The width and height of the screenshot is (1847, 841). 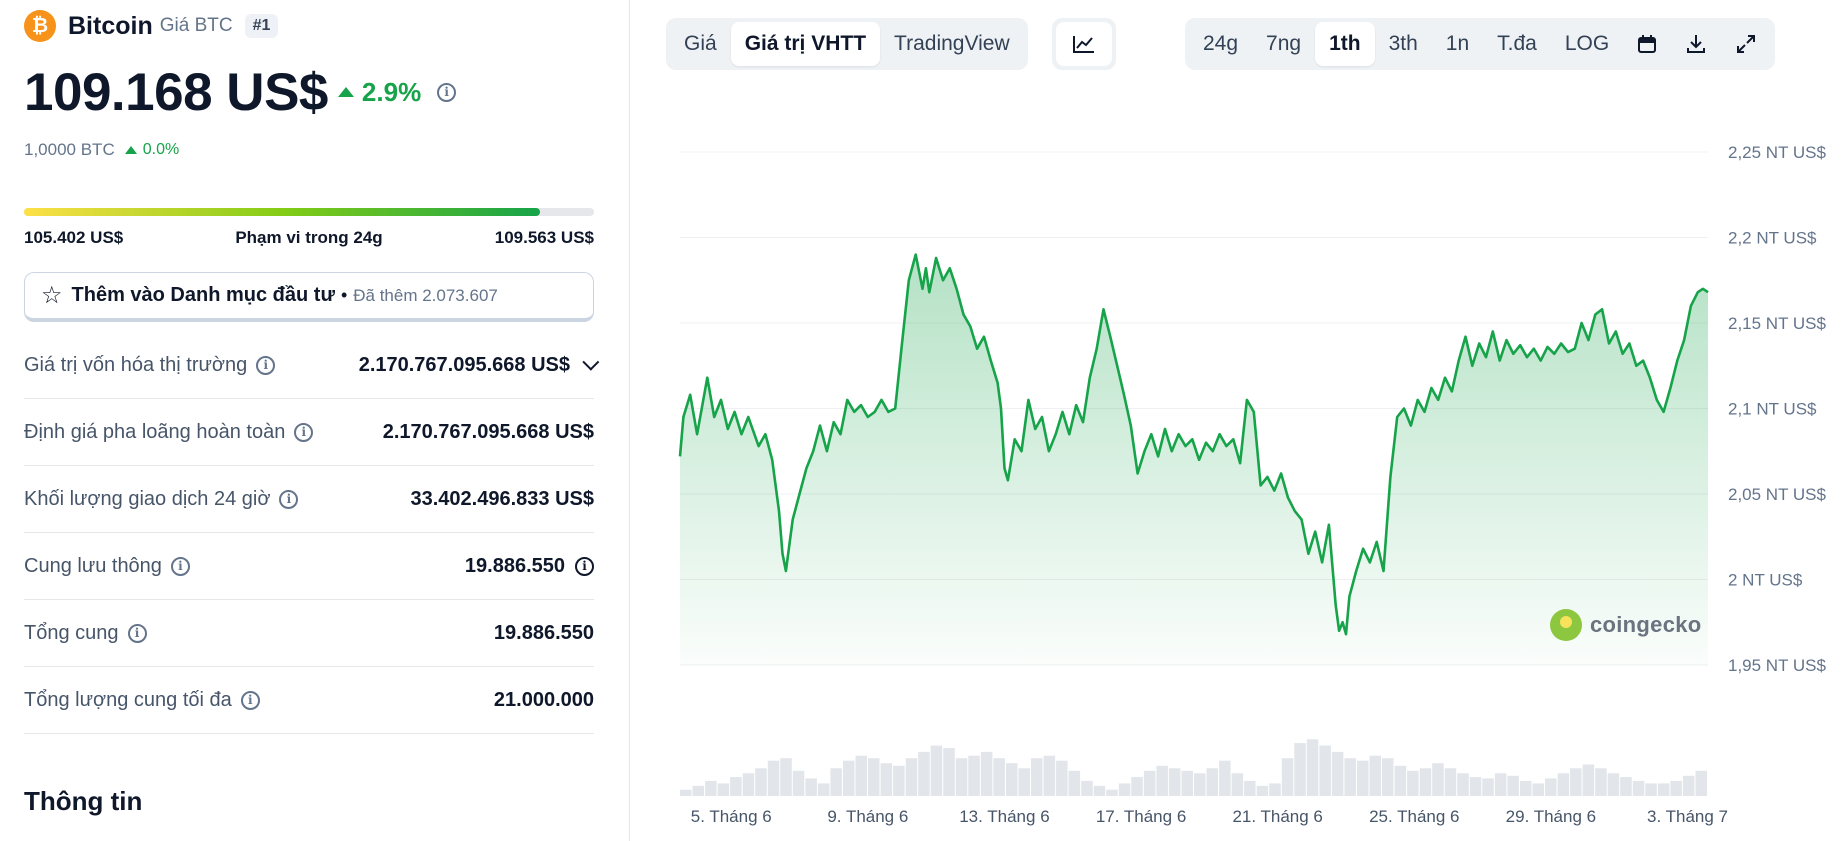 What do you see at coordinates (110, 25) in the screenshot?
I see `coin-name: Bitcoin` at bounding box center [110, 25].